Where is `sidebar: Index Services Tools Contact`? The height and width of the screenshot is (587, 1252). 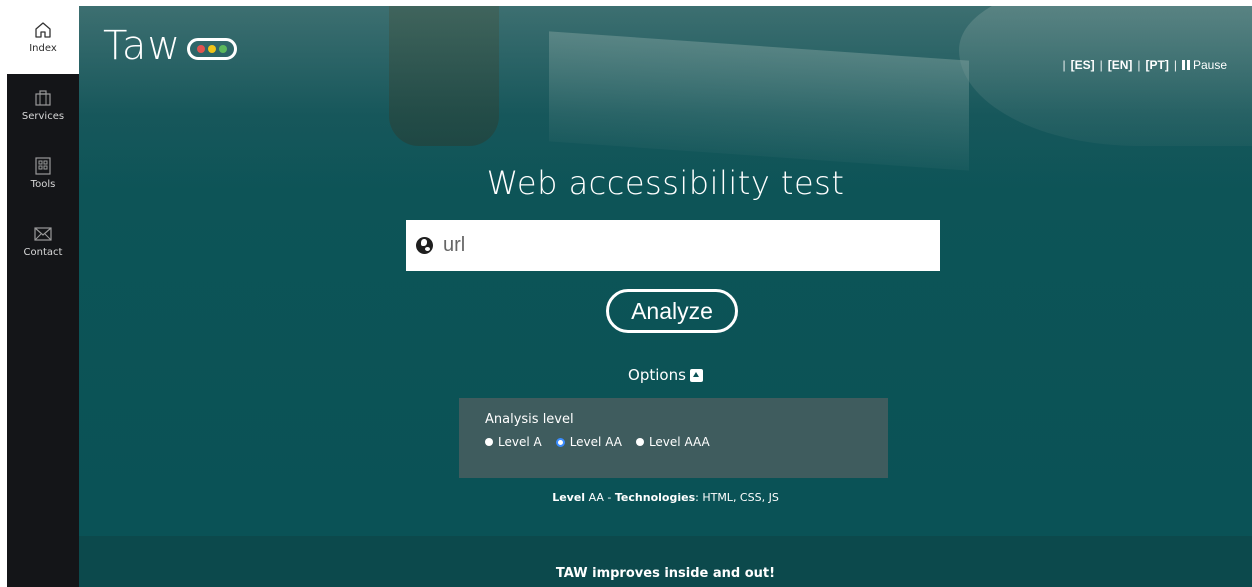 sidebar: Index Services Tools Contact is located at coordinates (43, 296).